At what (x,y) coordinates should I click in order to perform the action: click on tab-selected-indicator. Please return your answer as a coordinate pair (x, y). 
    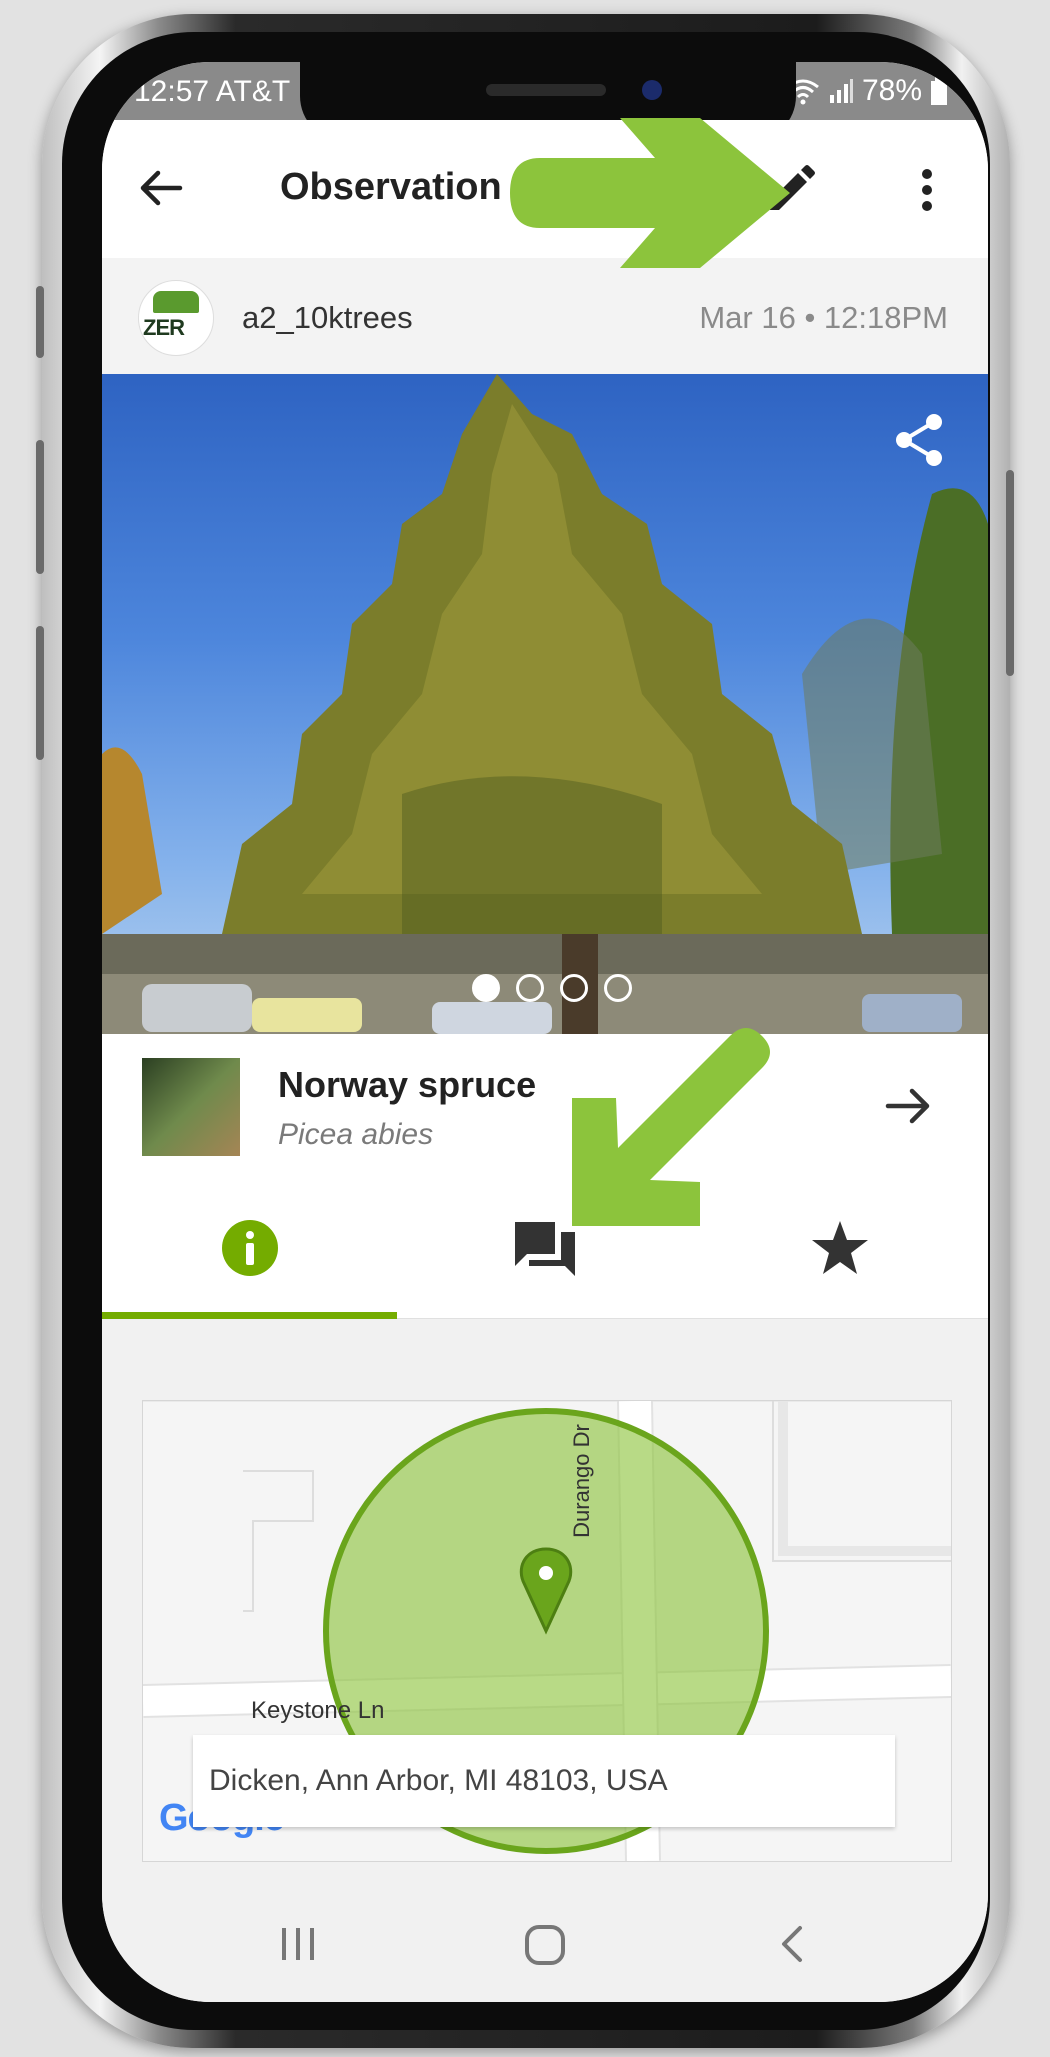
    Looking at the image, I should click on (249, 1315).